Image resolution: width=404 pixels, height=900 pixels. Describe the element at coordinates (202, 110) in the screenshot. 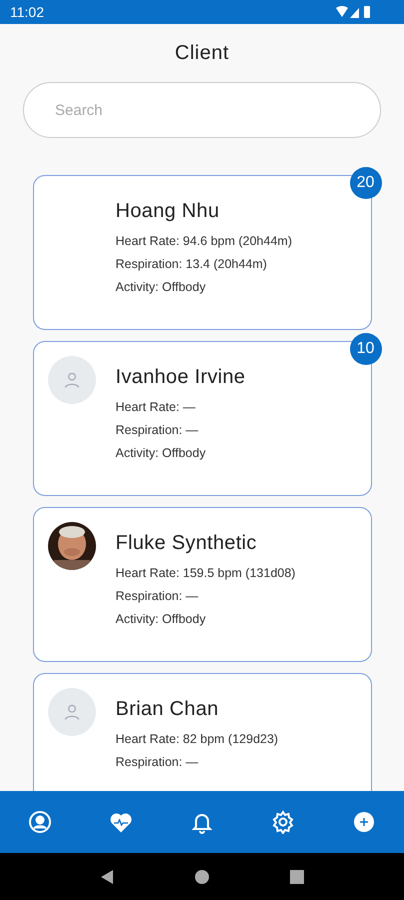

I see `search-field: Search` at that location.